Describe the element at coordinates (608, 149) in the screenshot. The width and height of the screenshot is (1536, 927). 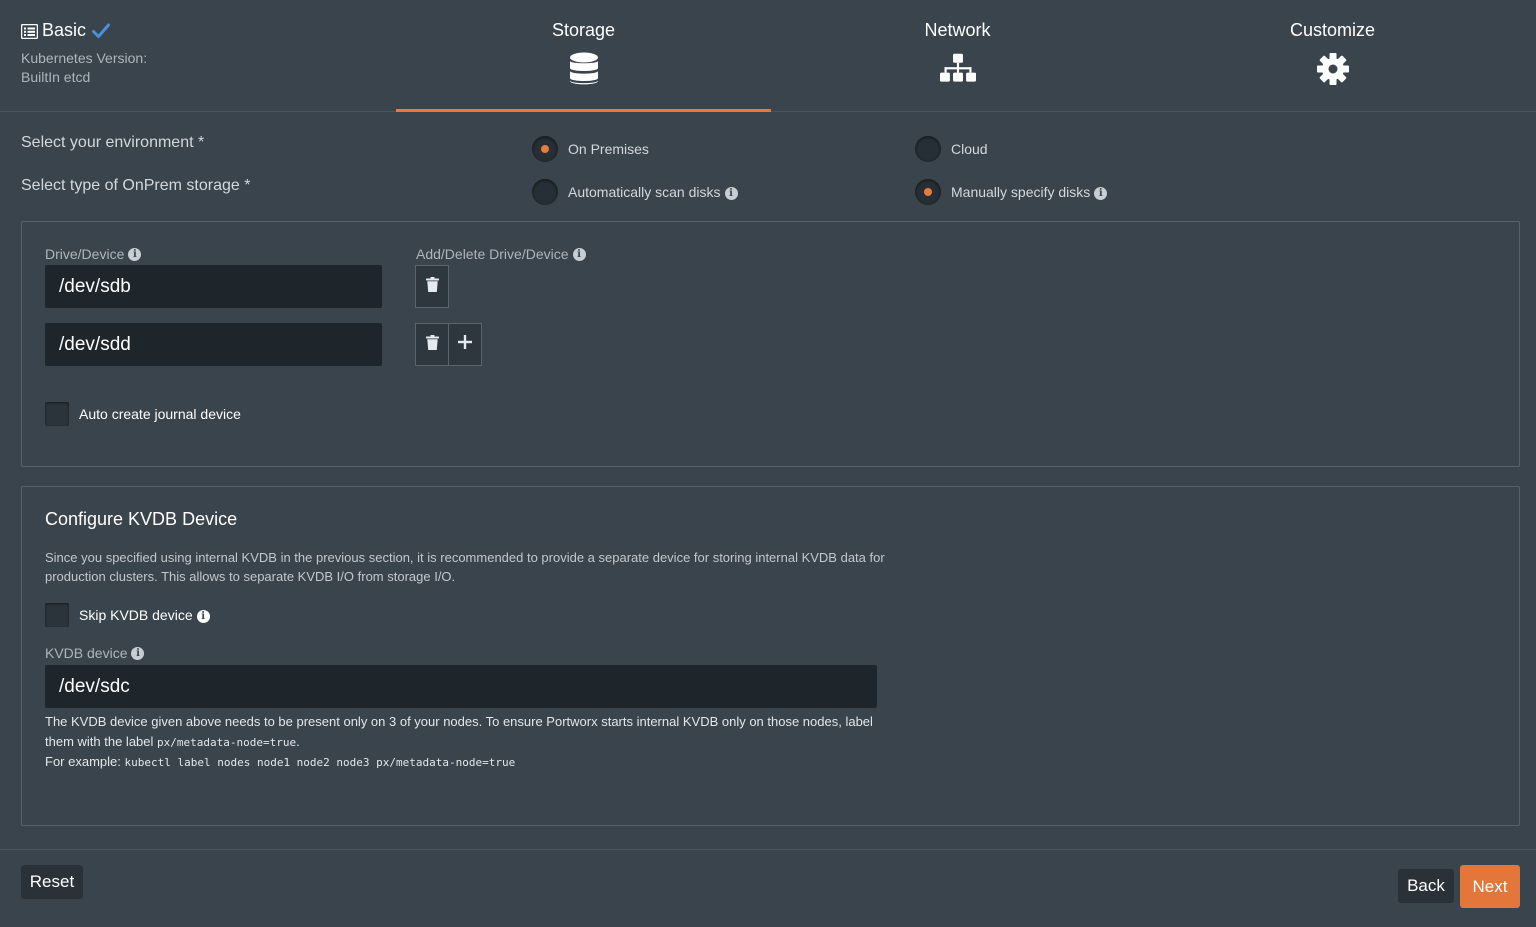
I see `radio-on-premises-label: On Premises` at that location.